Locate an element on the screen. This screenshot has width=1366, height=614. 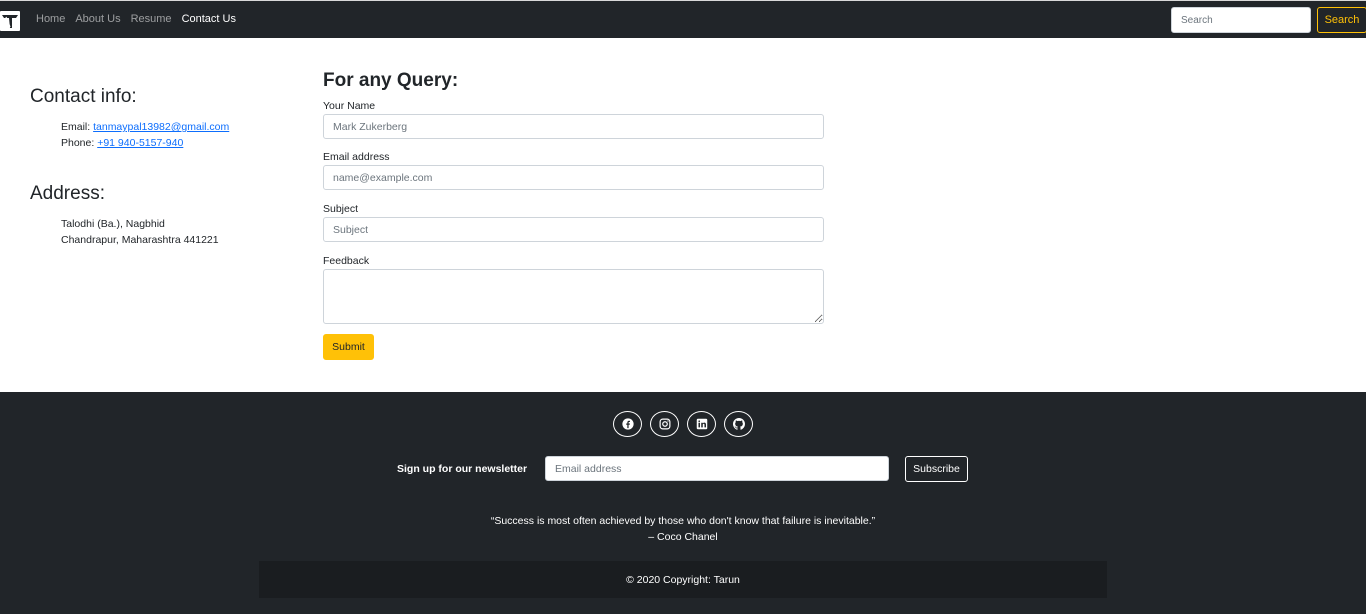
subject-field is located at coordinates (573, 229).